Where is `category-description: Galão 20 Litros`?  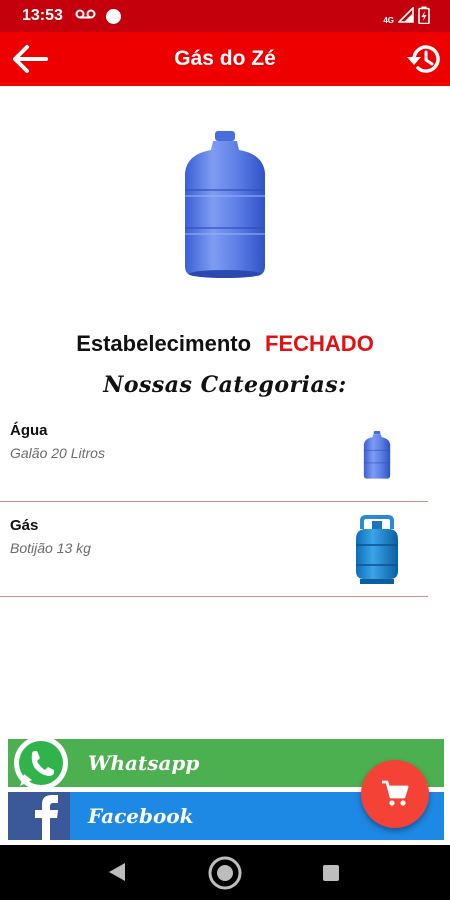 category-description: Galão 20 Litros is located at coordinates (57, 453).